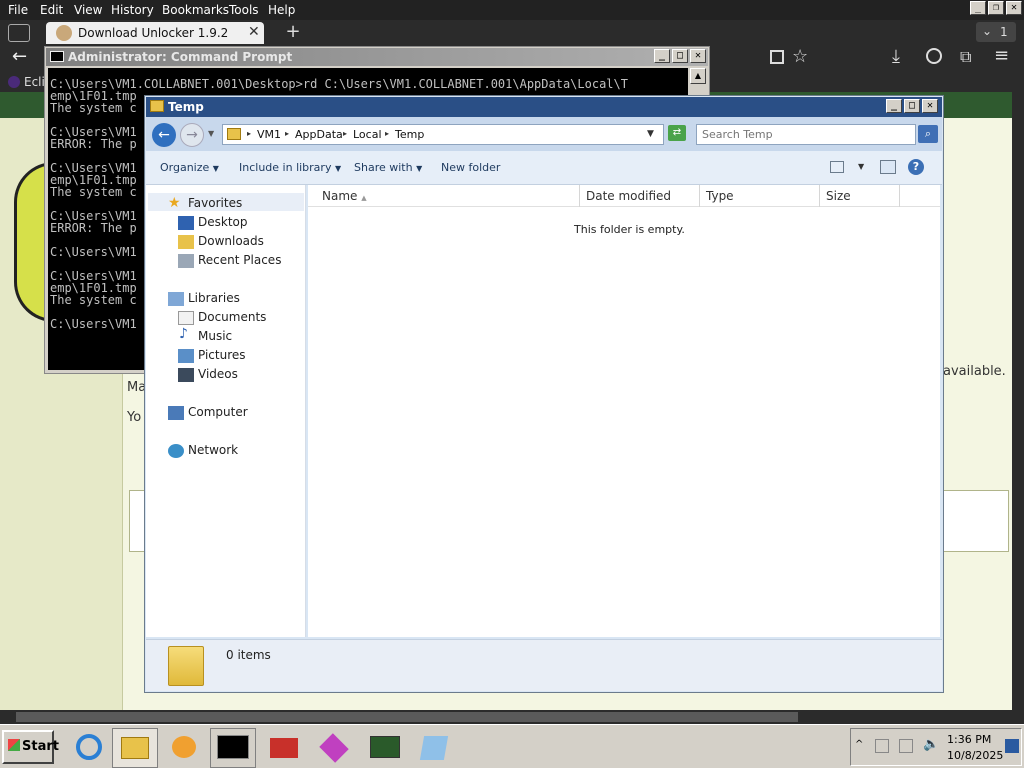 This screenshot has width=1024, height=768. Describe the element at coordinates (185, 167) in the screenshot. I see `organize-label: Organize` at that location.